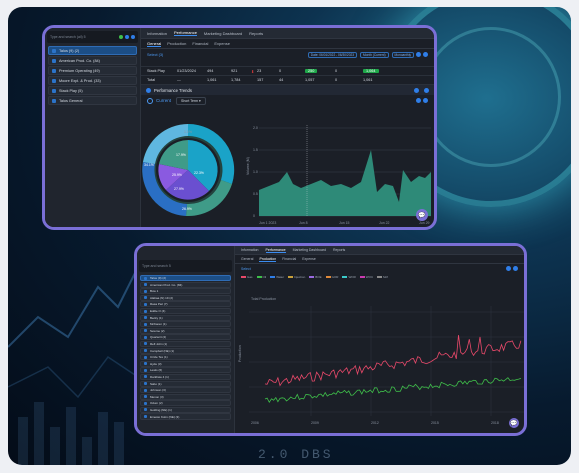  Describe the element at coordinates (287, 90) in the screenshot. I see `performance-header: Performance Trends` at that location.